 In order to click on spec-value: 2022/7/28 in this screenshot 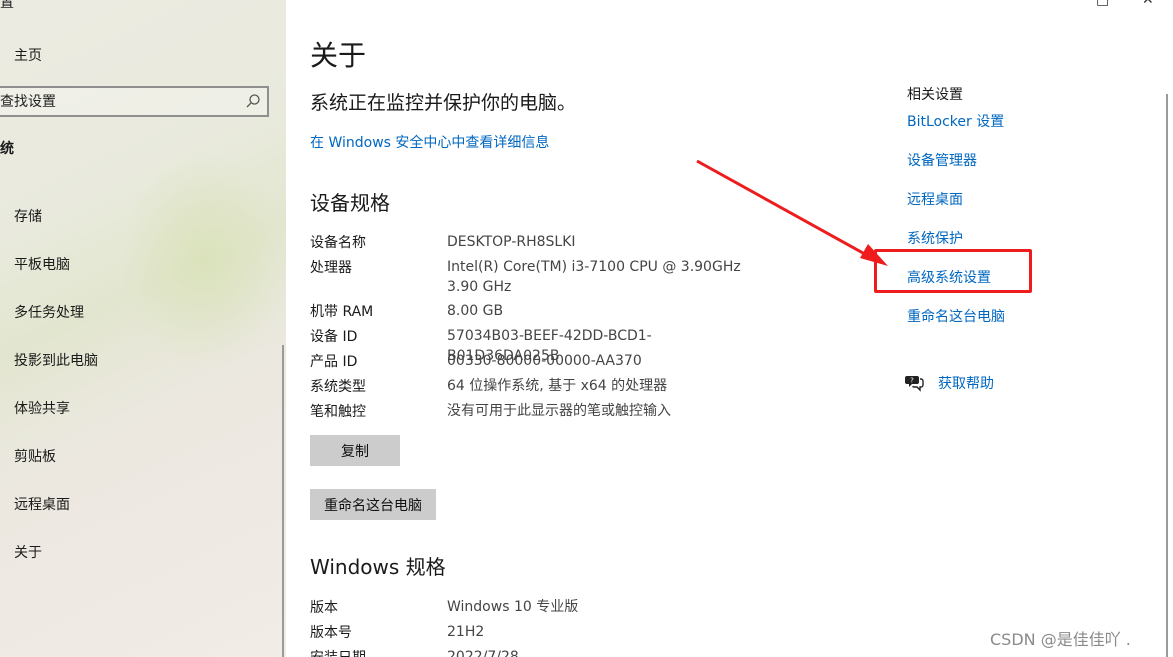, I will do `click(483, 653)`.